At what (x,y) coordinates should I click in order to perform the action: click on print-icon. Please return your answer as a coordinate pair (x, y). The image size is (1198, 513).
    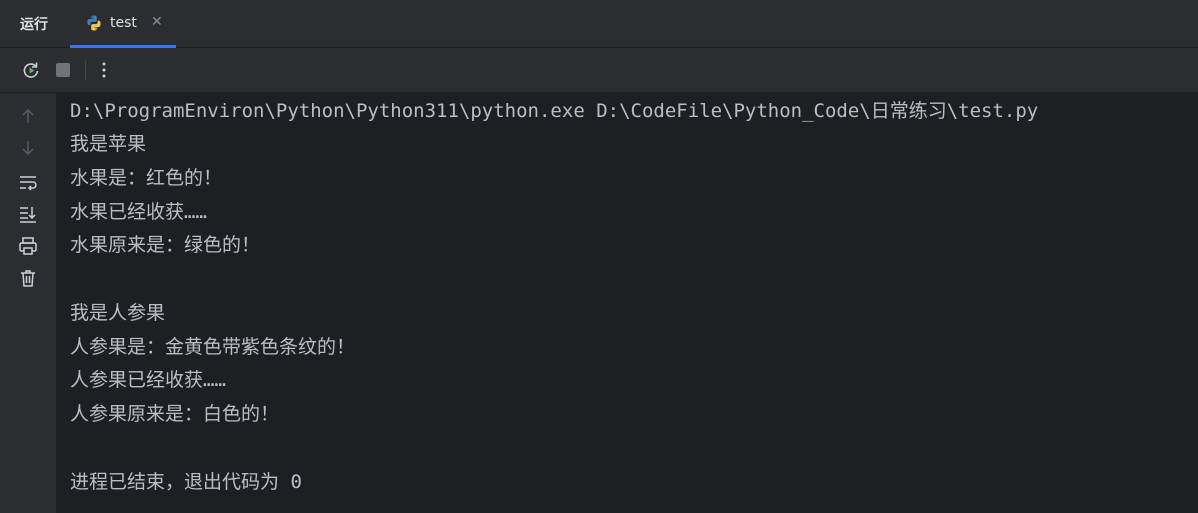
    Looking at the image, I should click on (28, 246).